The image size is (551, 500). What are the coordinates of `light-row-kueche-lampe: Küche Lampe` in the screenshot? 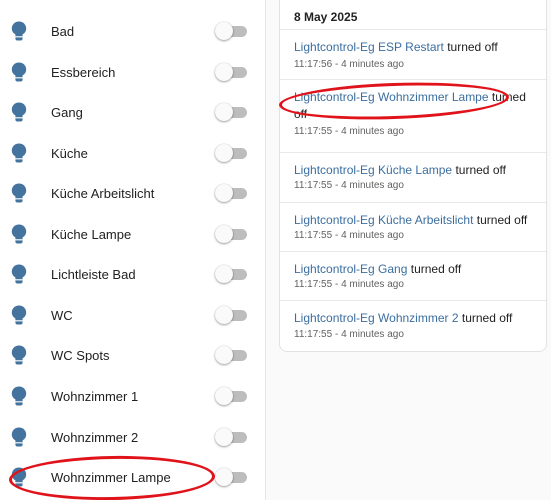 It's located at (132, 234).